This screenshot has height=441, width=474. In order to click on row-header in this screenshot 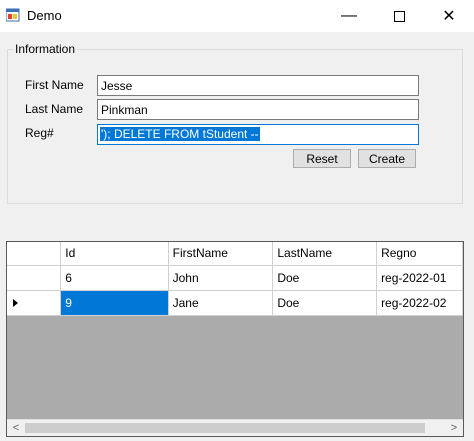, I will do `click(34, 278)`.